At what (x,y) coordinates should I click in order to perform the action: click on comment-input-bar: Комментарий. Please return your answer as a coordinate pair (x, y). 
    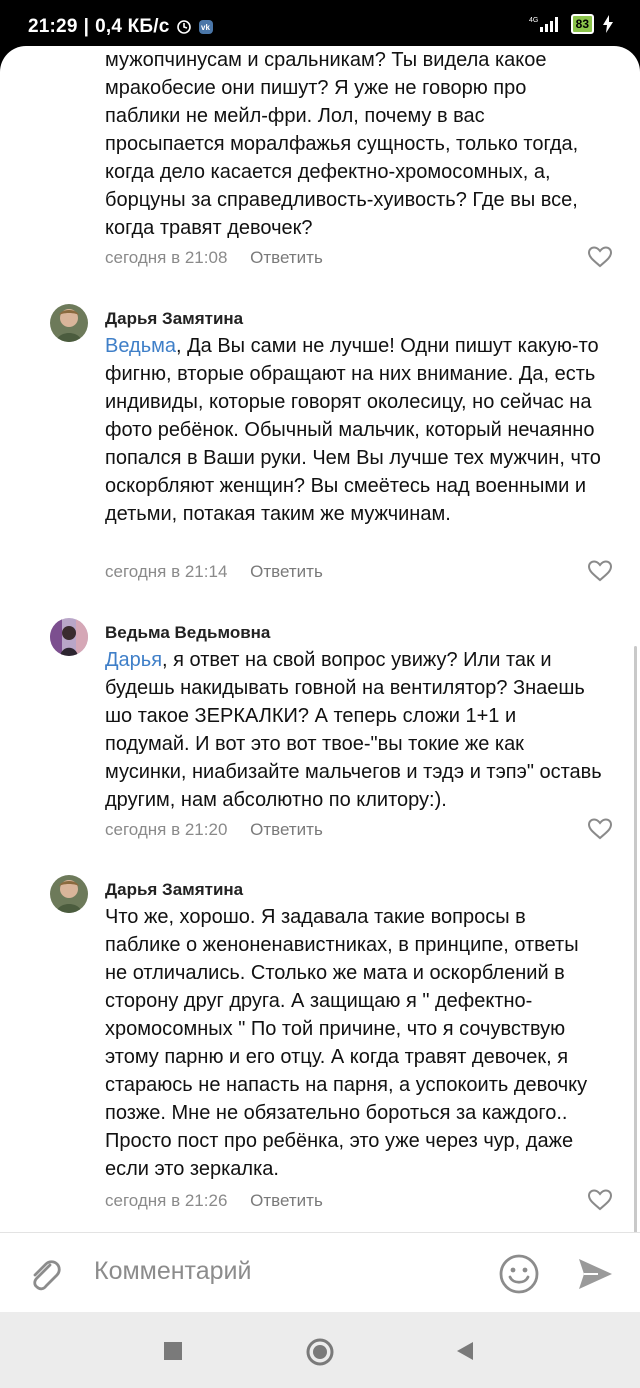
    Looking at the image, I should click on (320, 1272).